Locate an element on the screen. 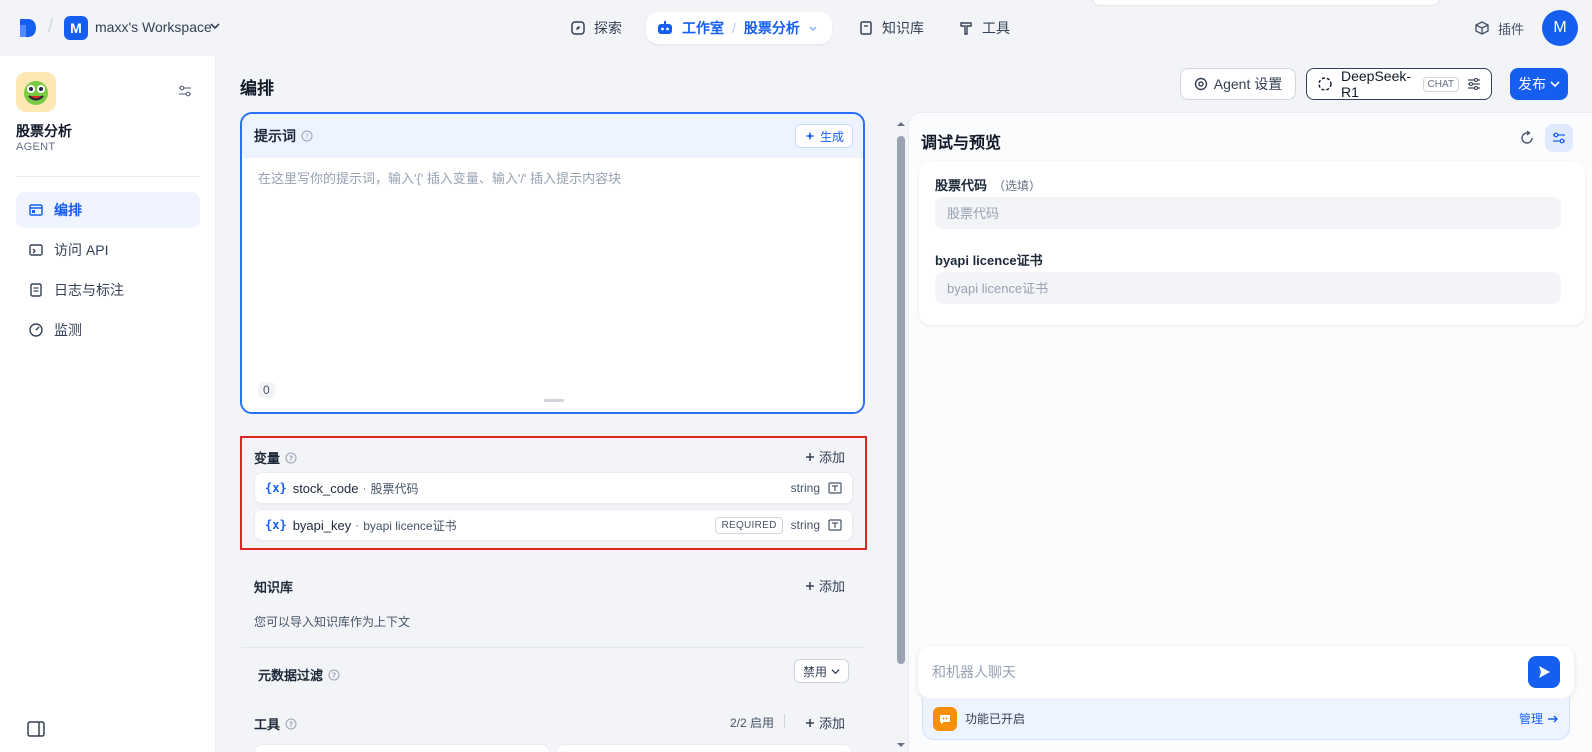 The height and width of the screenshot is (752, 1592). nav-tools: 工具 is located at coordinates (984, 28).